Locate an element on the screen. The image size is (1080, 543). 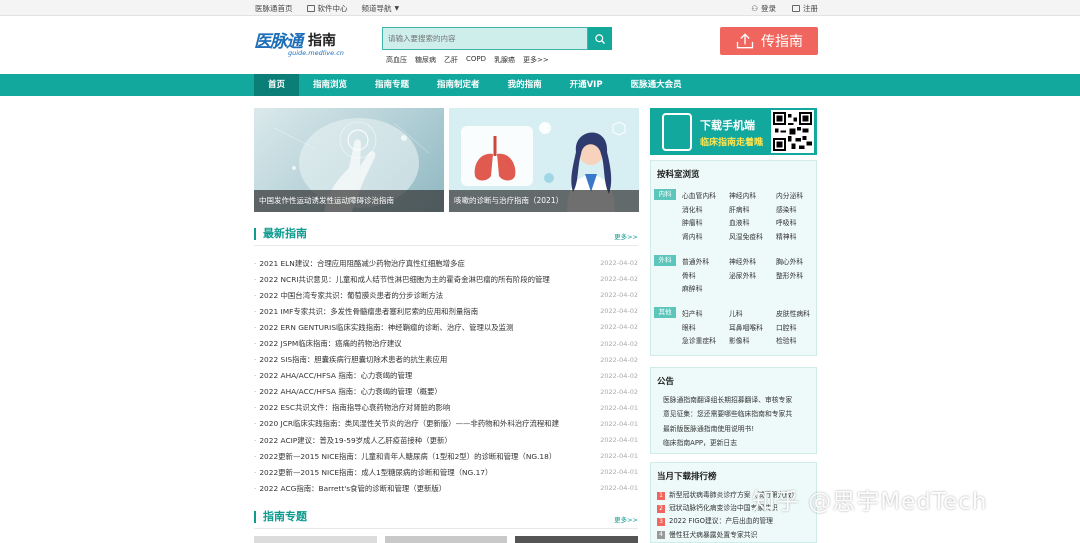
department-link: 感染科 is located at coordinates (799, 209).